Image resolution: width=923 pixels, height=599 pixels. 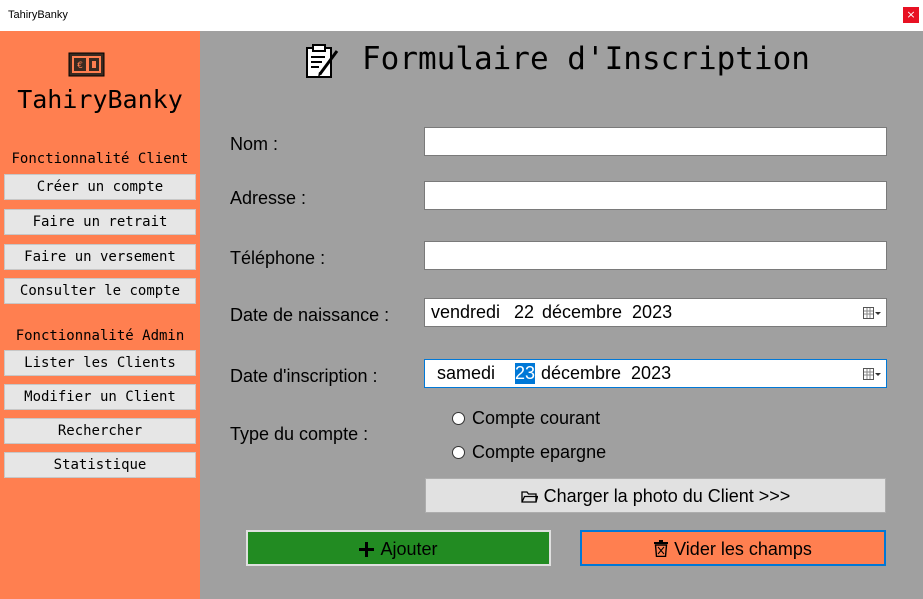 I want to click on edit-client-button: Modifier un Client, so click(x=100, y=397).